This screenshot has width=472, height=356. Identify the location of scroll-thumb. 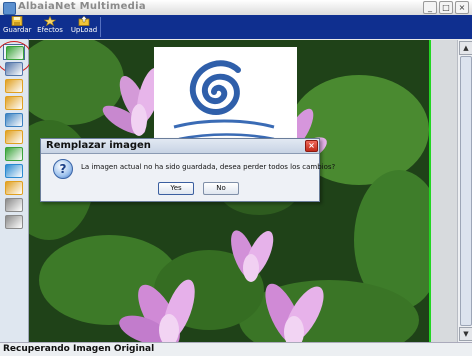
(466, 191).